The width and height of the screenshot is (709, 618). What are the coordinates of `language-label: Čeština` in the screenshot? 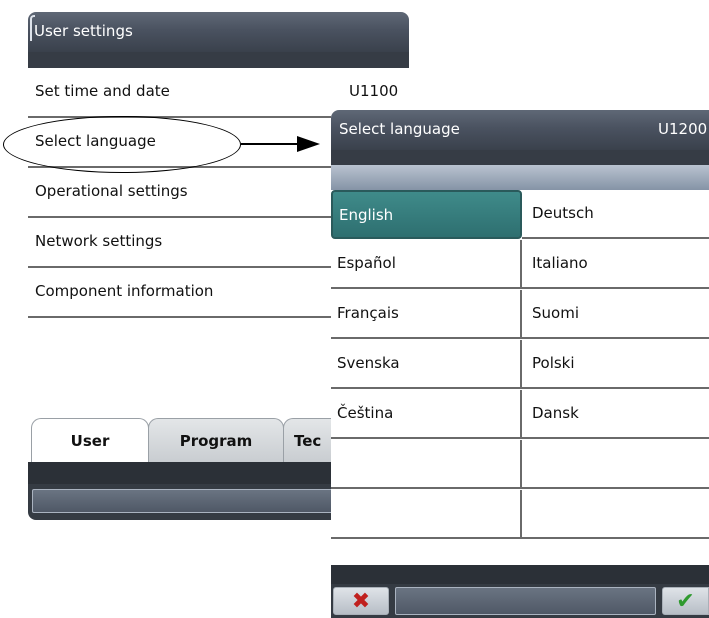 It's located at (365, 413).